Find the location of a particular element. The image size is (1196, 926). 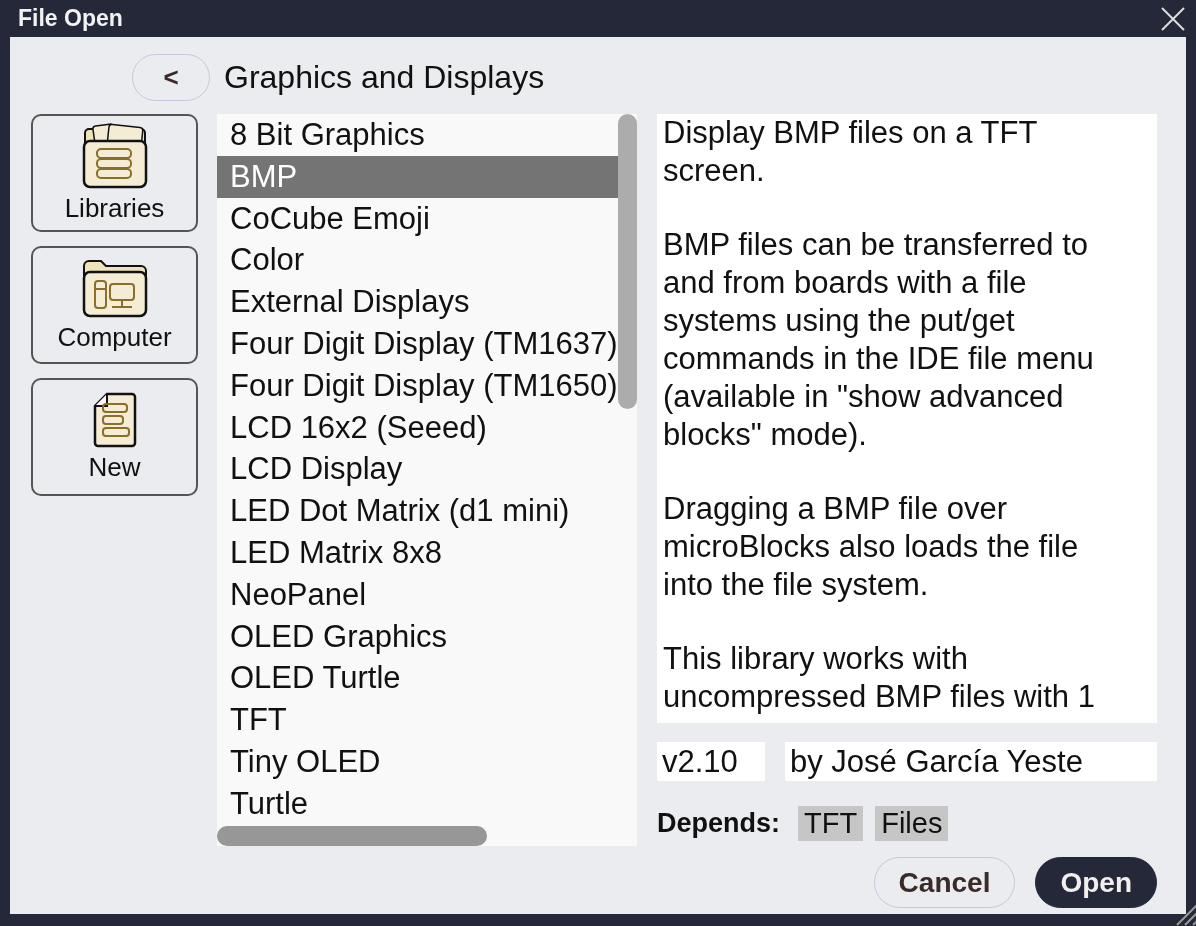

description-text: This library works with uncompressed BMP files with 1 is located at coordinates (879, 678).